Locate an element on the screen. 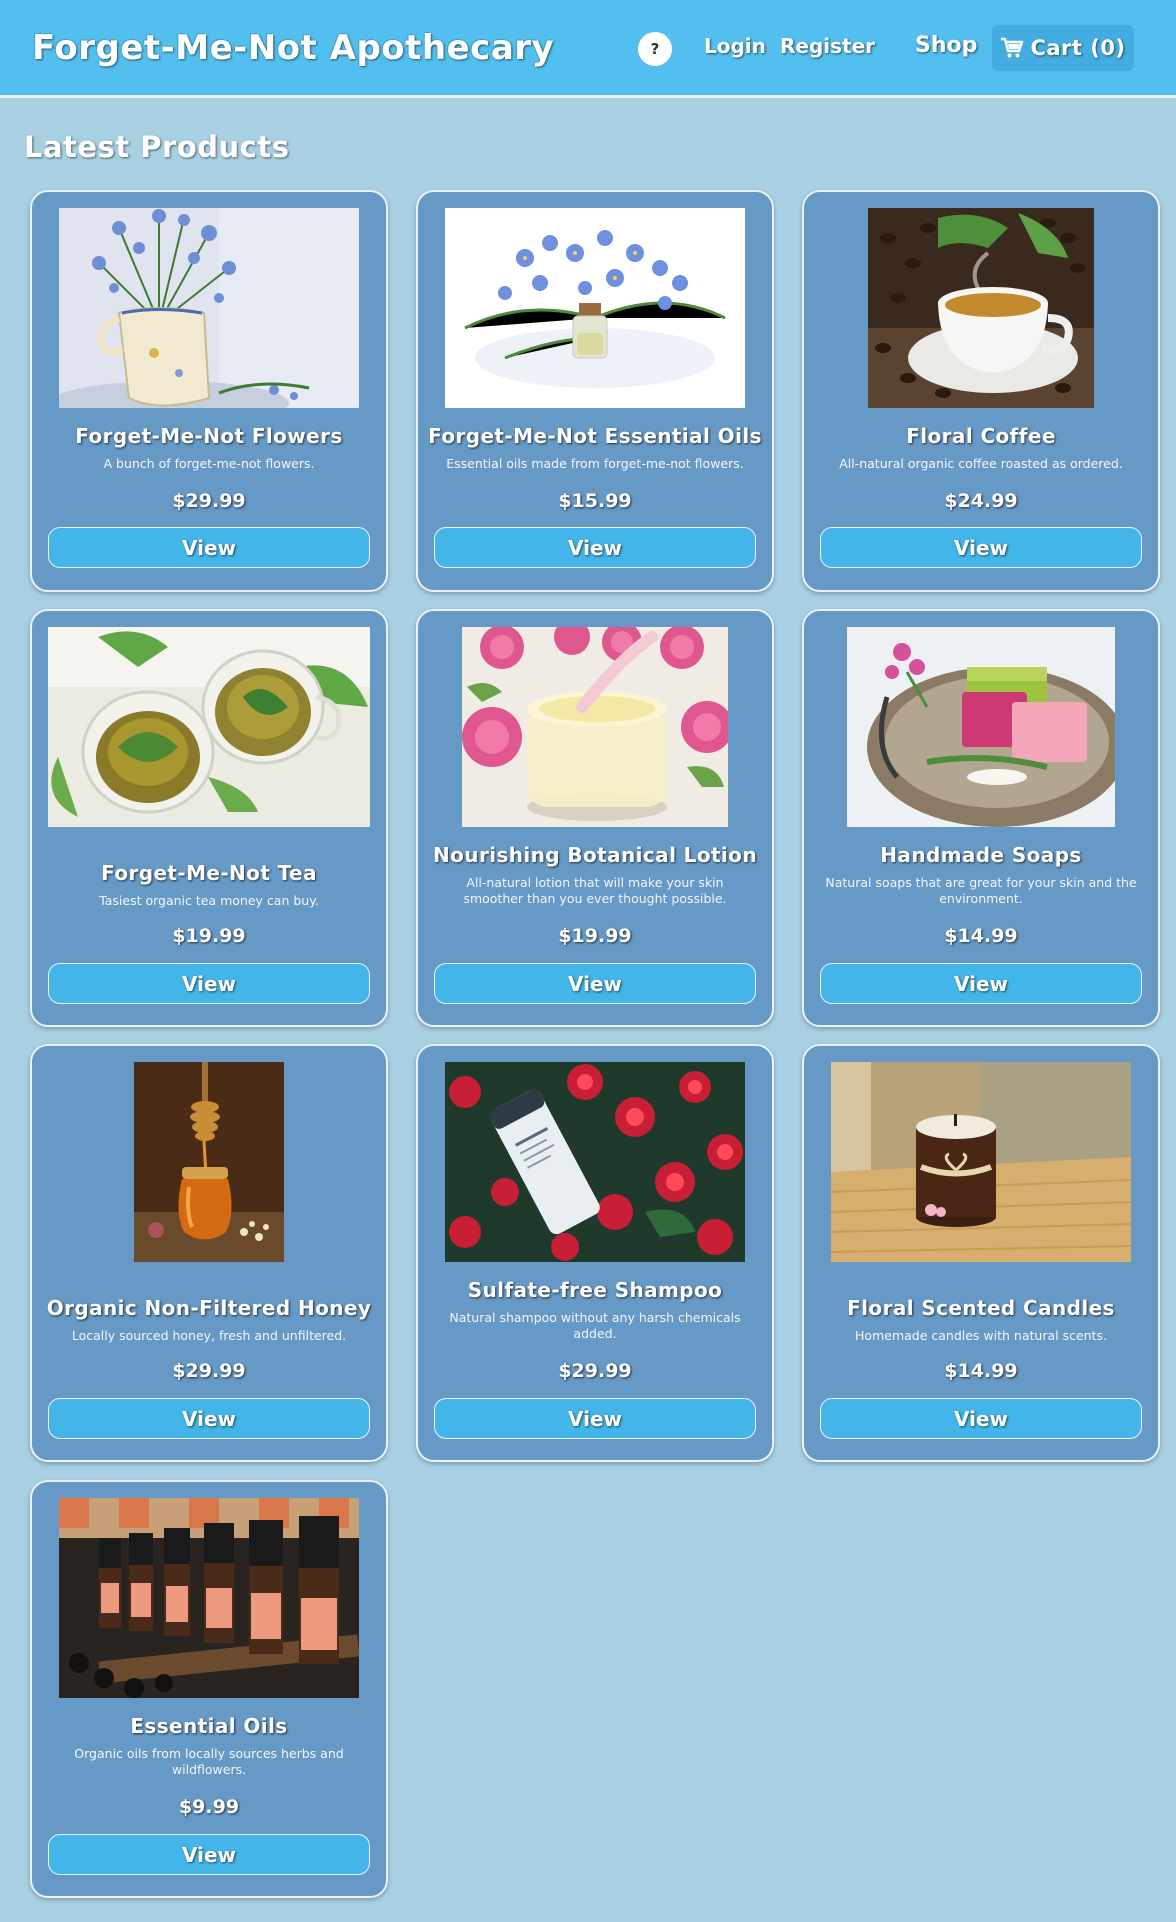 The width and height of the screenshot is (1176, 1922). product-image-floral-coffee is located at coordinates (981, 308).